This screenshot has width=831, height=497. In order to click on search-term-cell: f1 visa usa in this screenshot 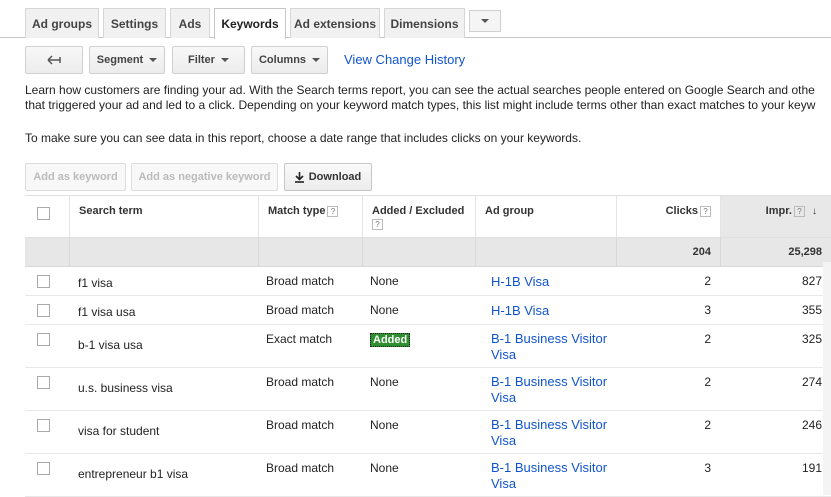, I will do `click(168, 310)`.